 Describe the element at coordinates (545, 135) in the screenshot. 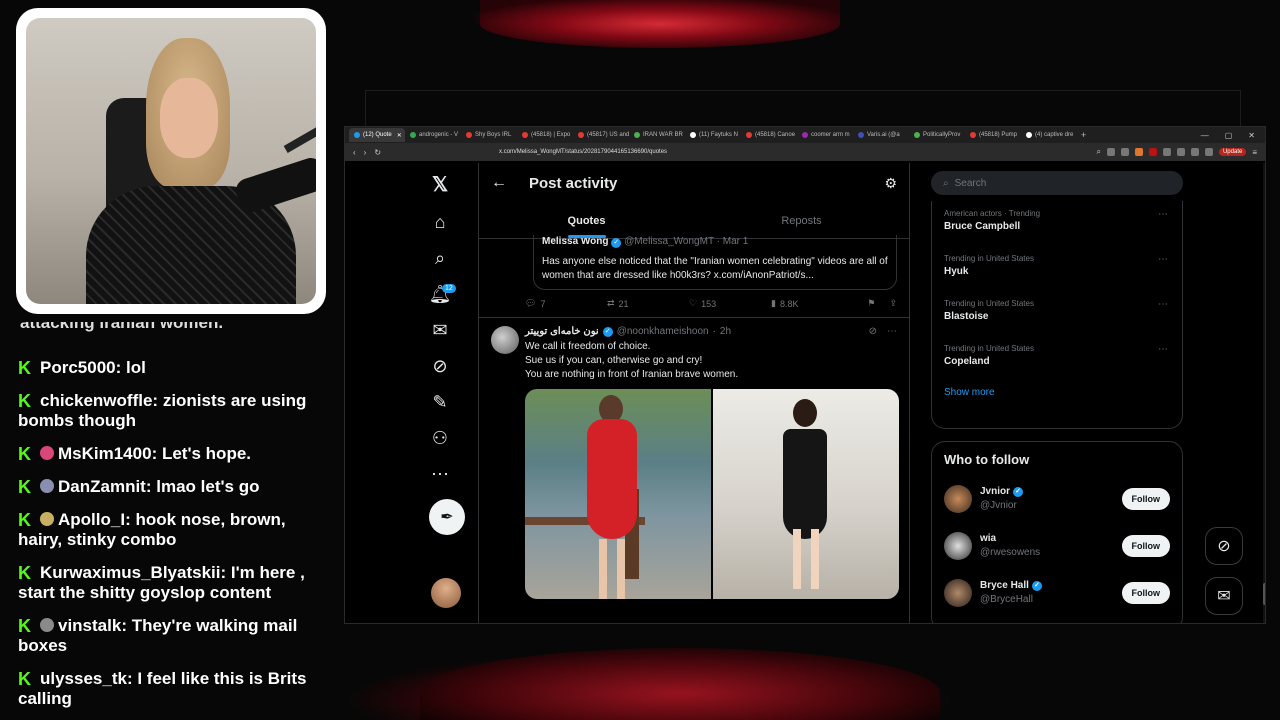

I see `browser-tab: (45818) | Expo` at that location.